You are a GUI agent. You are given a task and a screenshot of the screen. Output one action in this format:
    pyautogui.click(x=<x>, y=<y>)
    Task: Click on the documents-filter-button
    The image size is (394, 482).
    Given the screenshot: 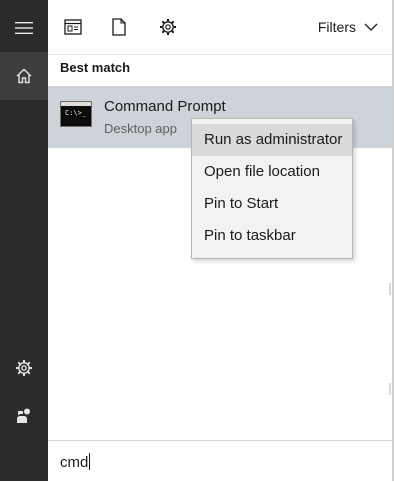 What is the action you would take?
    pyautogui.click(x=119, y=27)
    